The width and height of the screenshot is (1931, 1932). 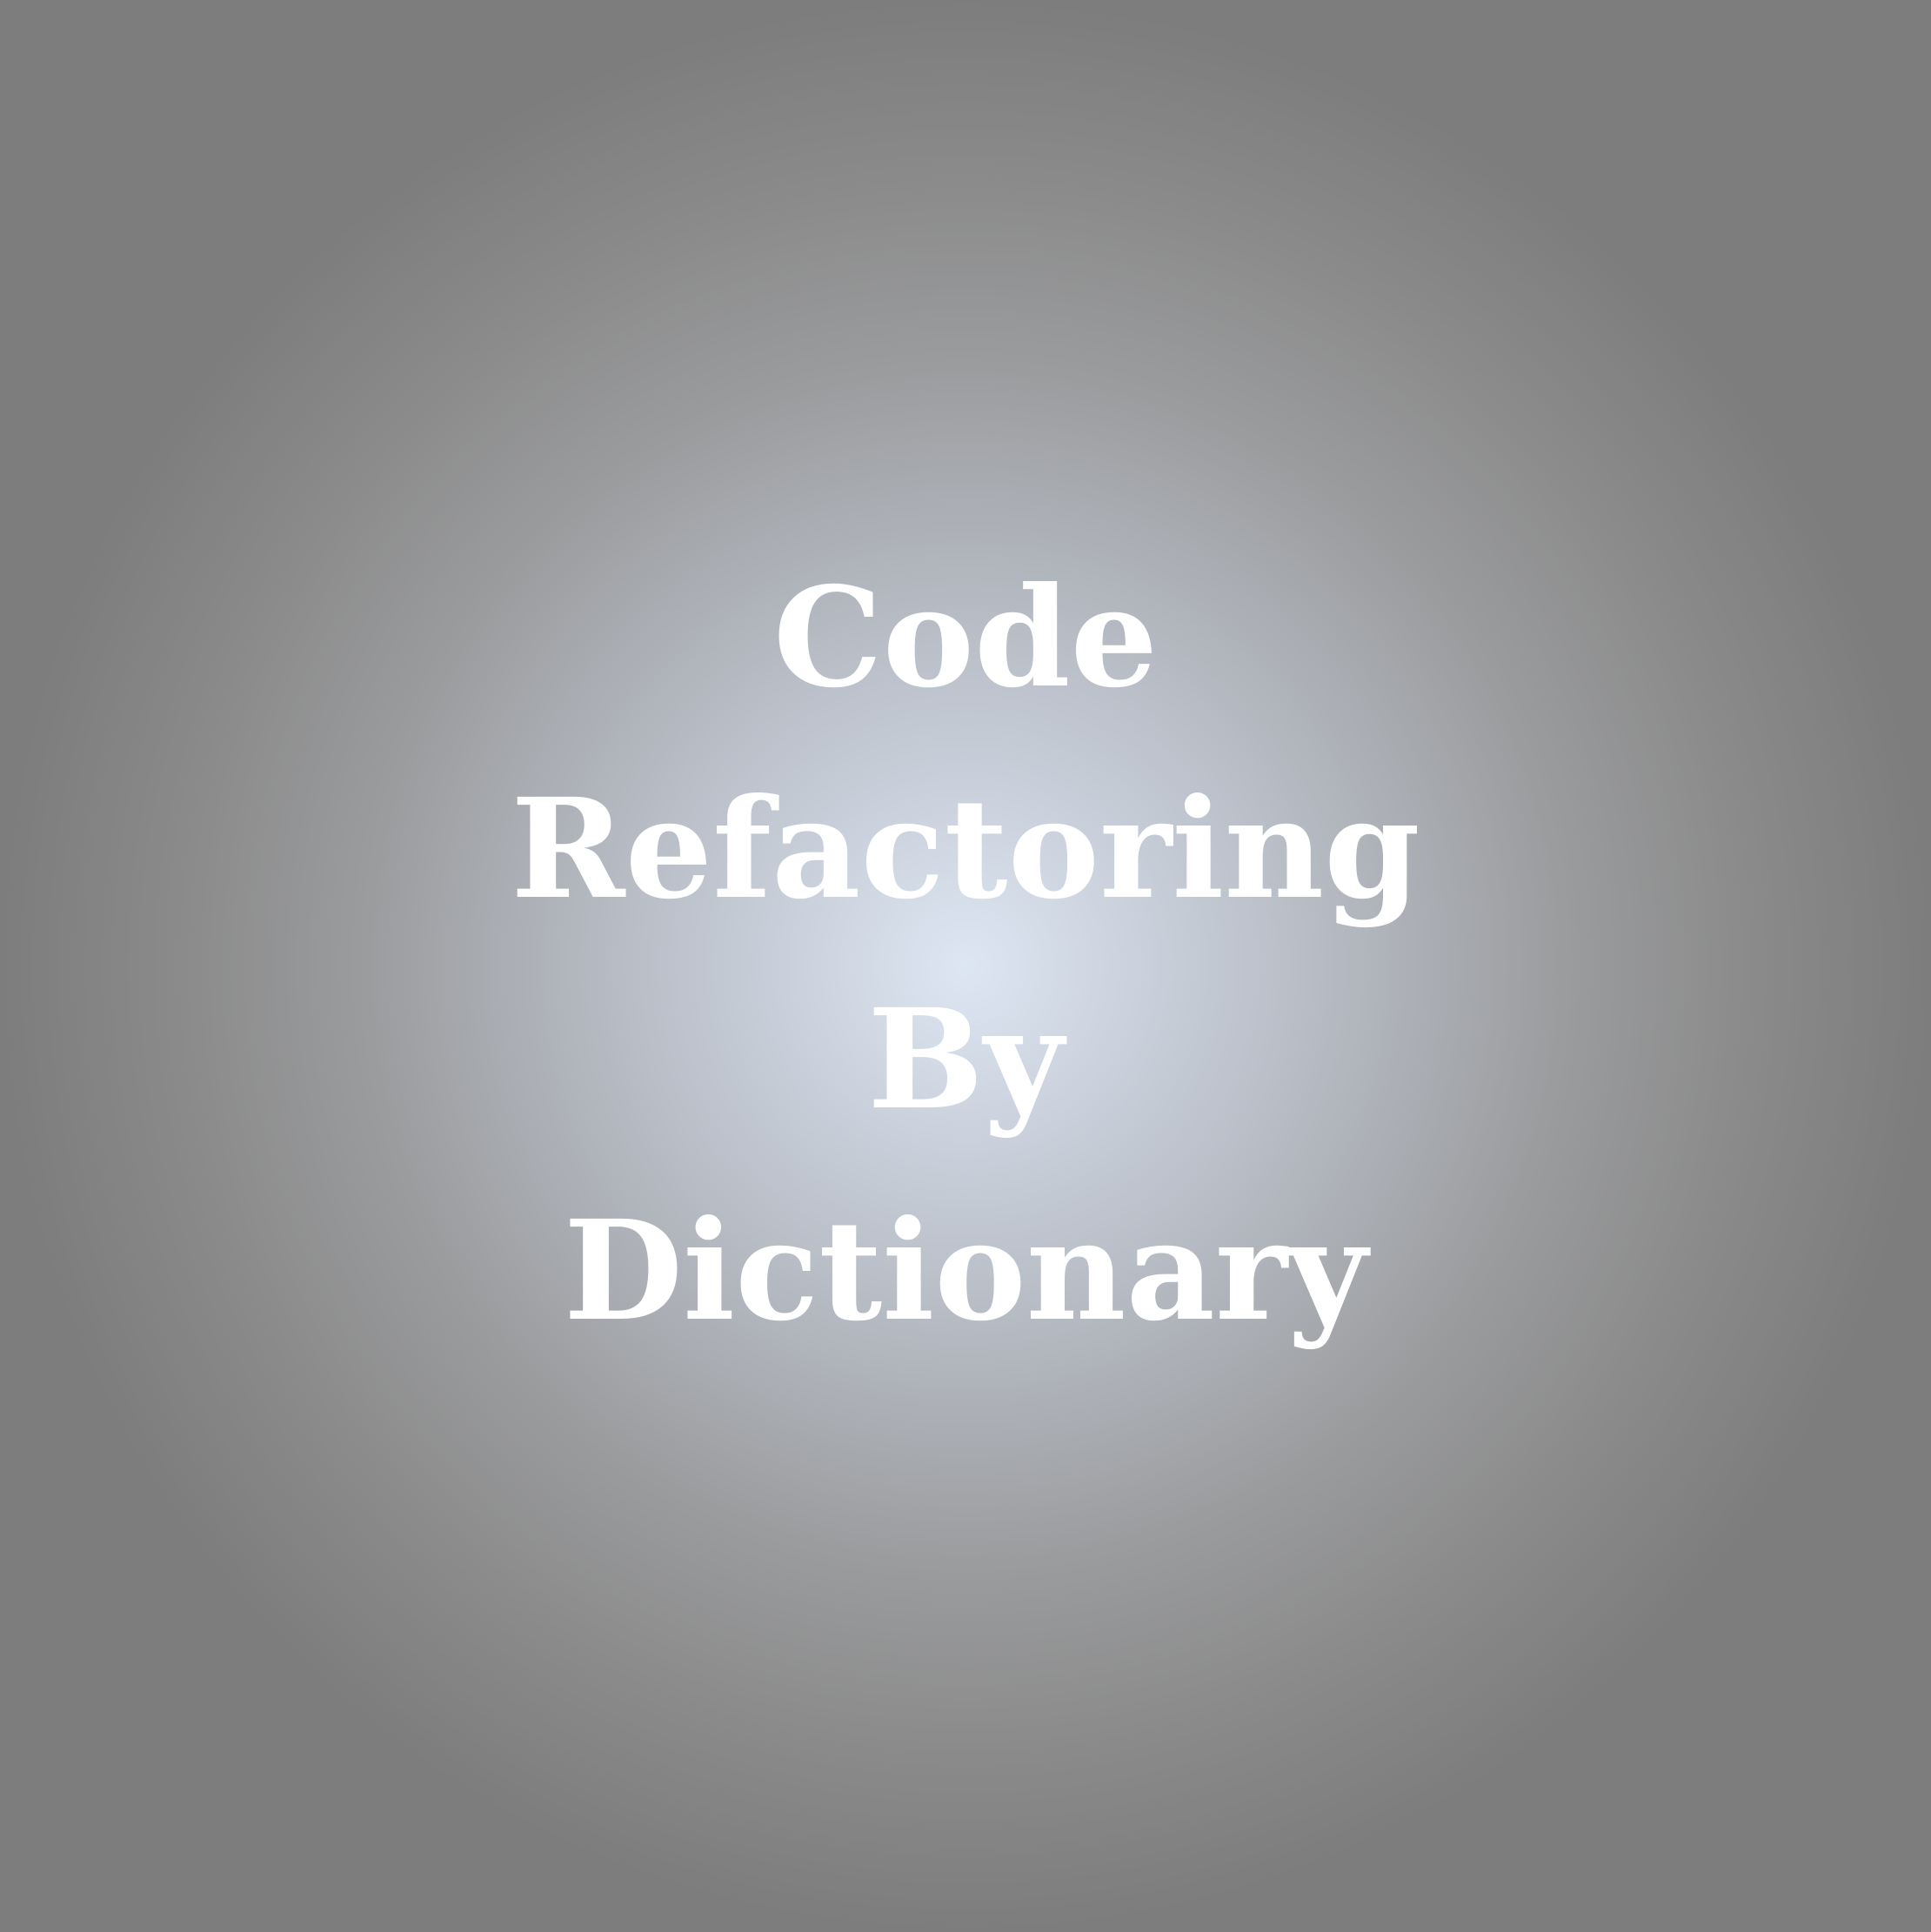 What do you see at coordinates (965, 638) in the screenshot?
I see `title-line-code: Code` at bounding box center [965, 638].